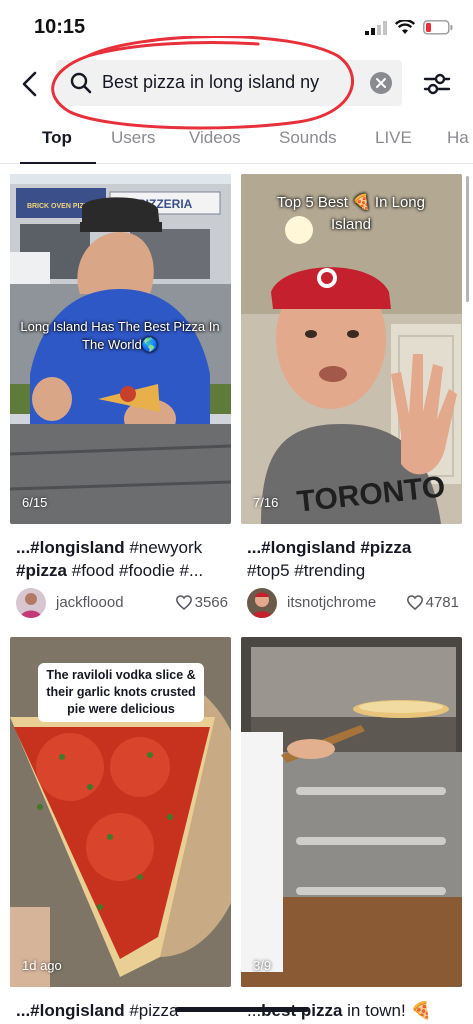 The width and height of the screenshot is (473, 1024). What do you see at coordinates (163, 547) in the screenshot?
I see `caption-hashtags: #newyork` at bounding box center [163, 547].